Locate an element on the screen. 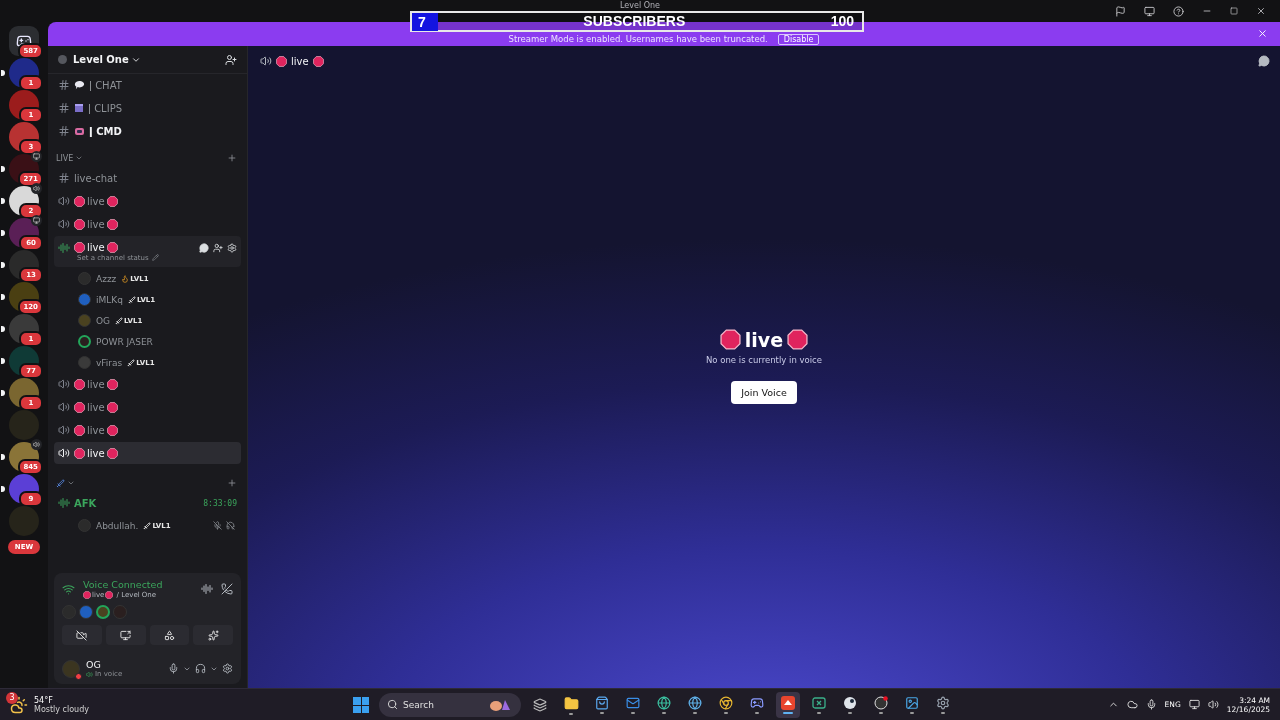 The width and height of the screenshot is (1280, 720). disable-button: Disable is located at coordinates (798, 39).